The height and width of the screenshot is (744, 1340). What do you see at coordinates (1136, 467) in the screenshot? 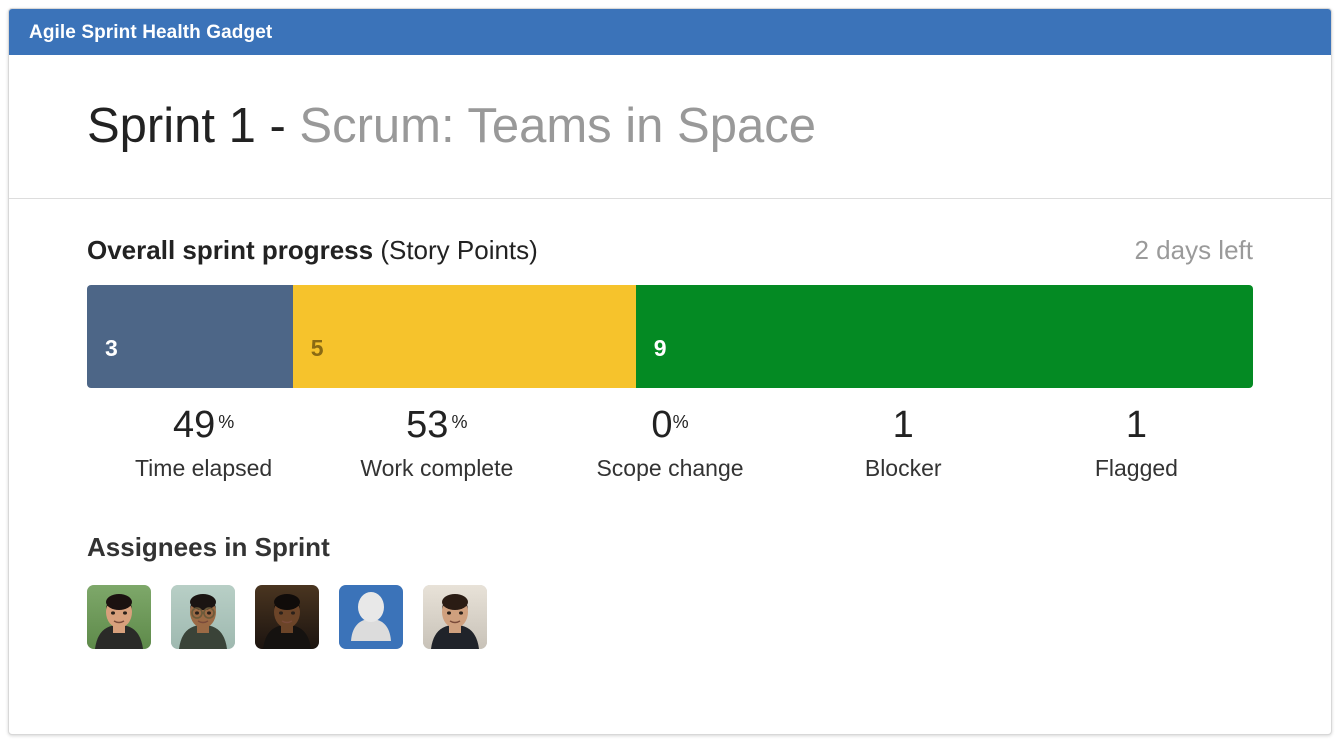
I see `stat-label: Flagged` at bounding box center [1136, 467].